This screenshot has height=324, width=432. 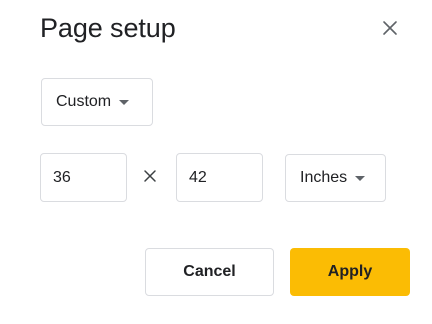 I want to click on width-input, so click(x=83, y=177).